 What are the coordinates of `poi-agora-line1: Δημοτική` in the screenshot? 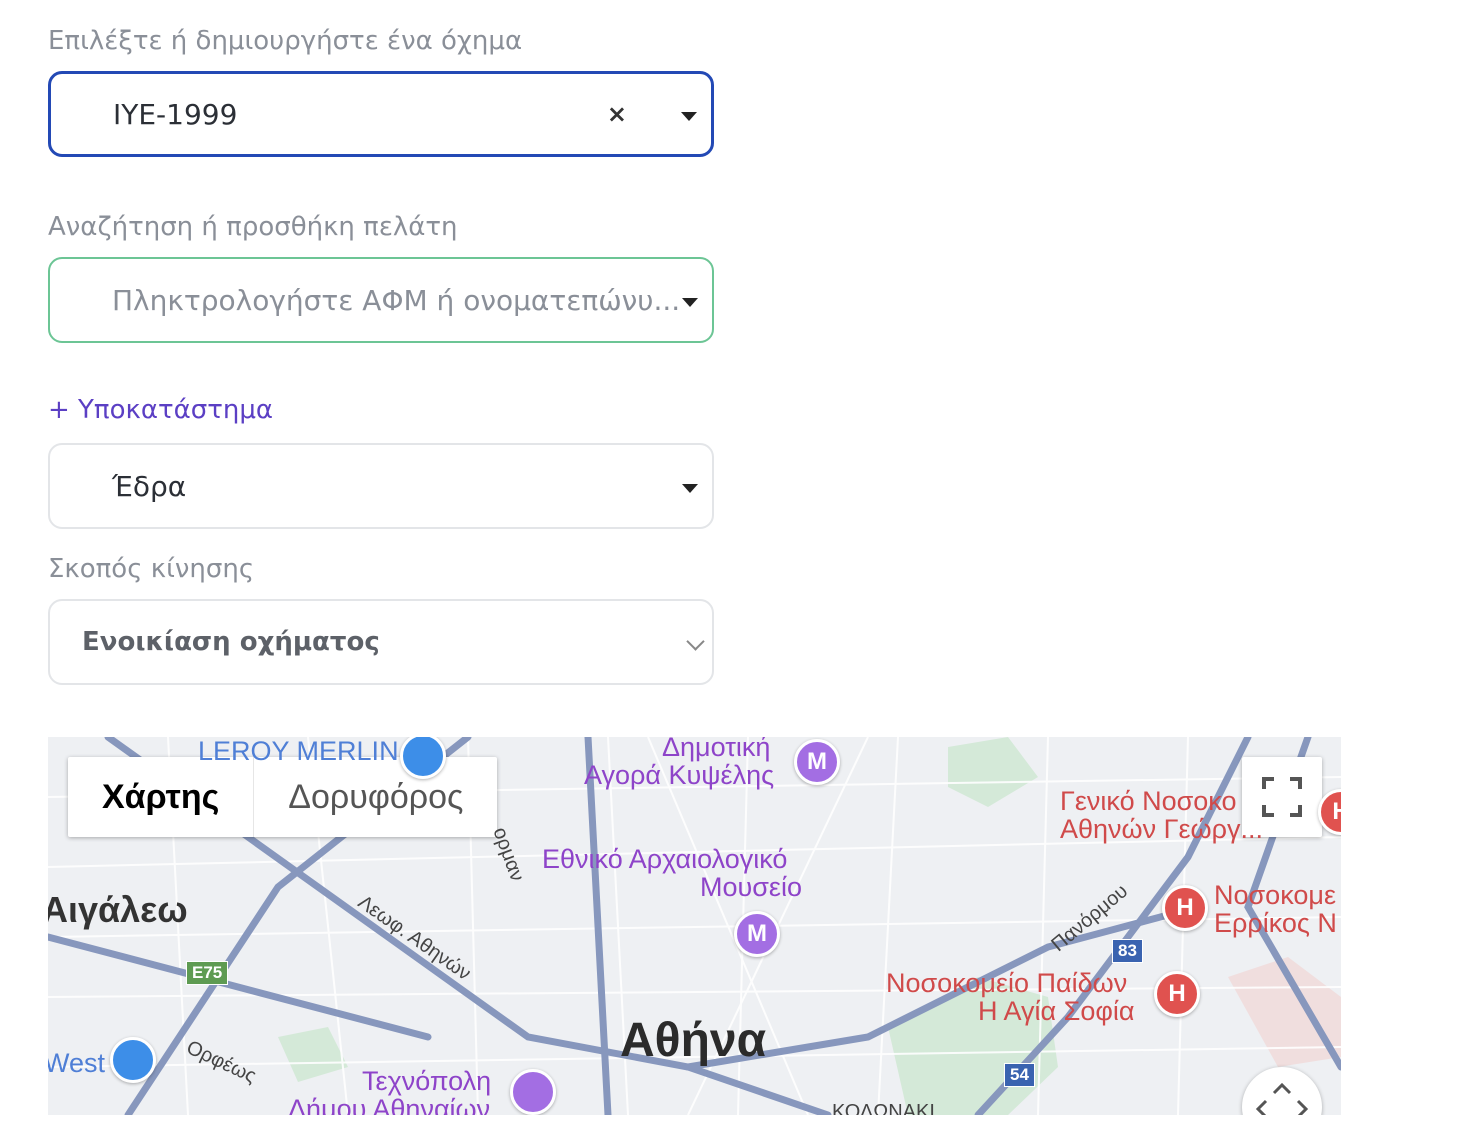 It's located at (716, 749).